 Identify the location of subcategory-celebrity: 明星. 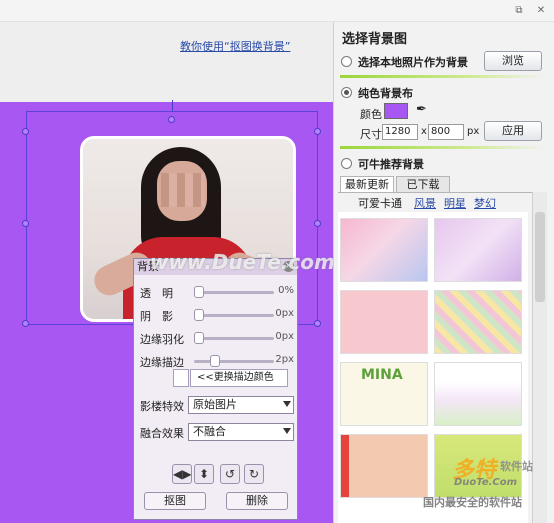
(455, 203).